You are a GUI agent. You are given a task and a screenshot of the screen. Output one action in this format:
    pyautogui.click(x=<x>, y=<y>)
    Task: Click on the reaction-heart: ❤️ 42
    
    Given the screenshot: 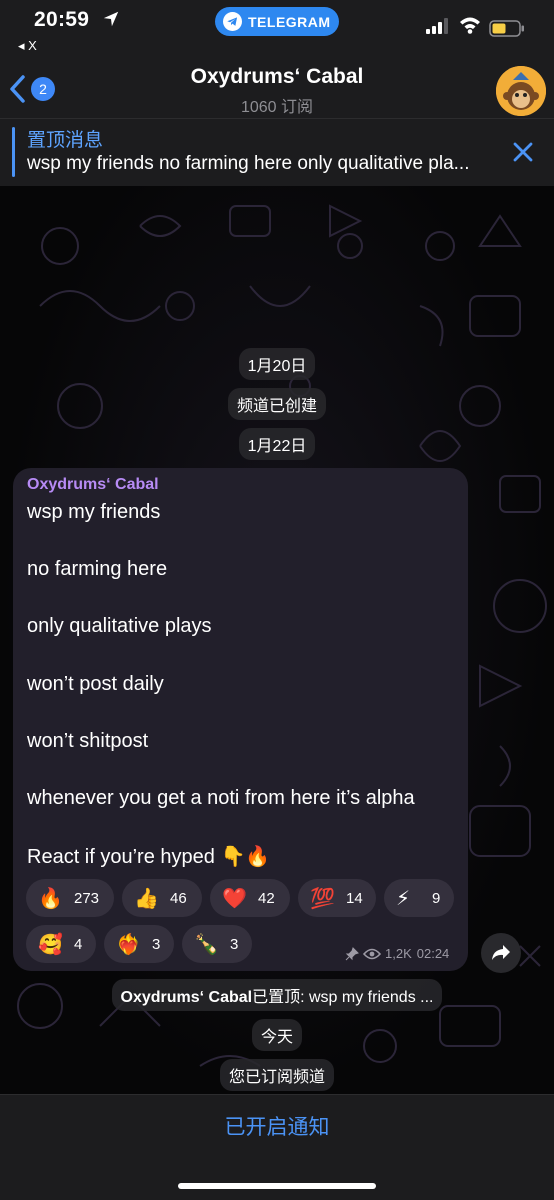 What is the action you would take?
    pyautogui.click(x=250, y=898)
    